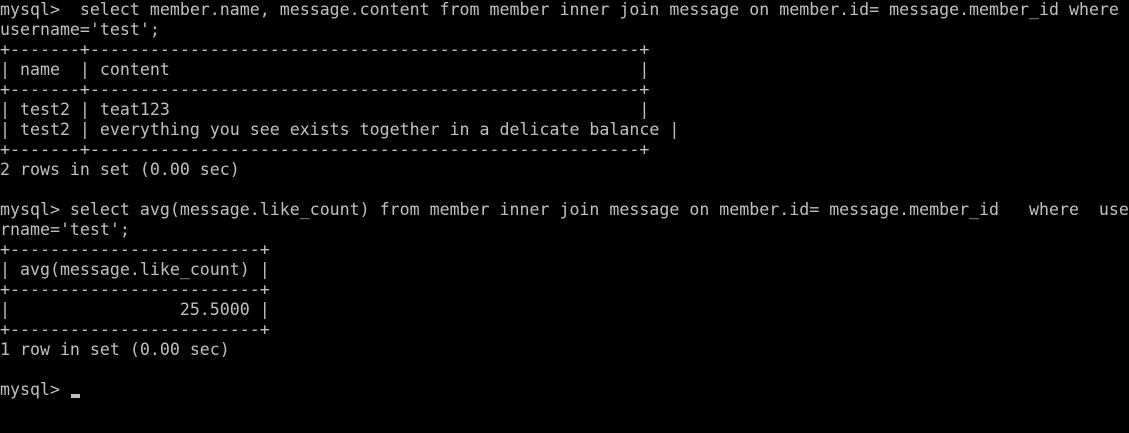  I want to click on result2-row-1: | 25.5000 |, so click(135, 309).